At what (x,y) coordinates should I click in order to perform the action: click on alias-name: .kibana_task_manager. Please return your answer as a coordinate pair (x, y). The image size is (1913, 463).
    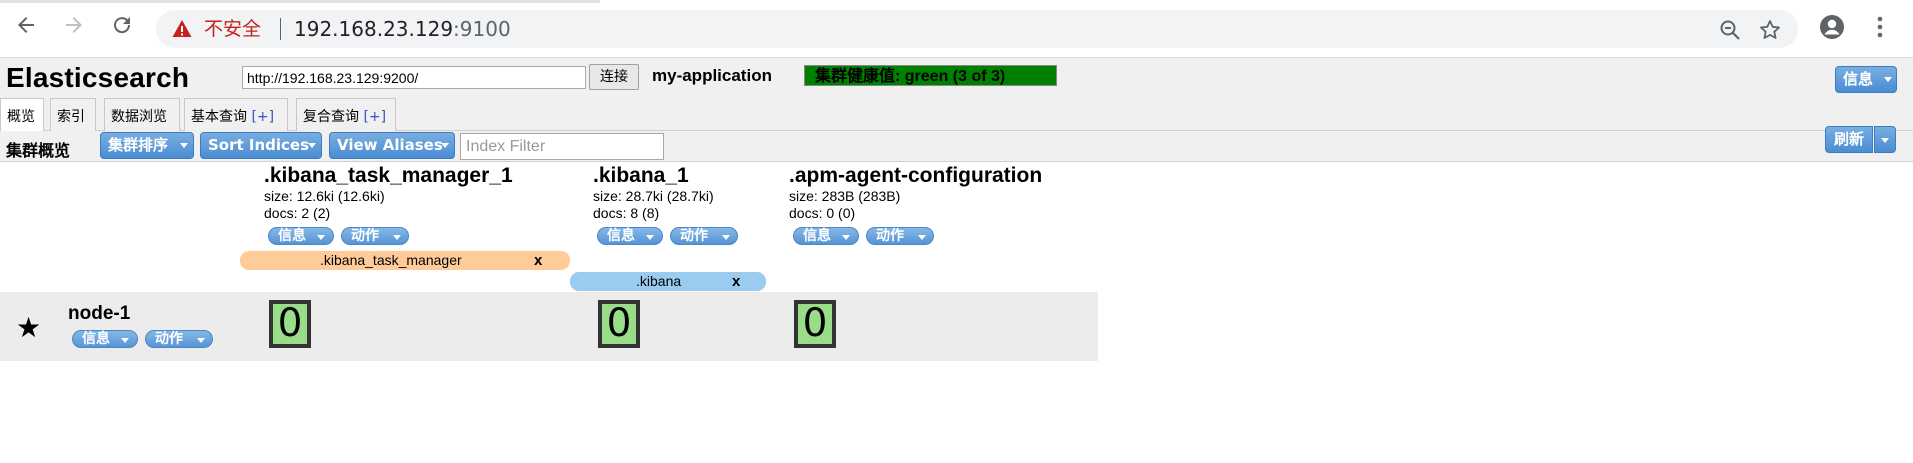
    Looking at the image, I should click on (391, 260).